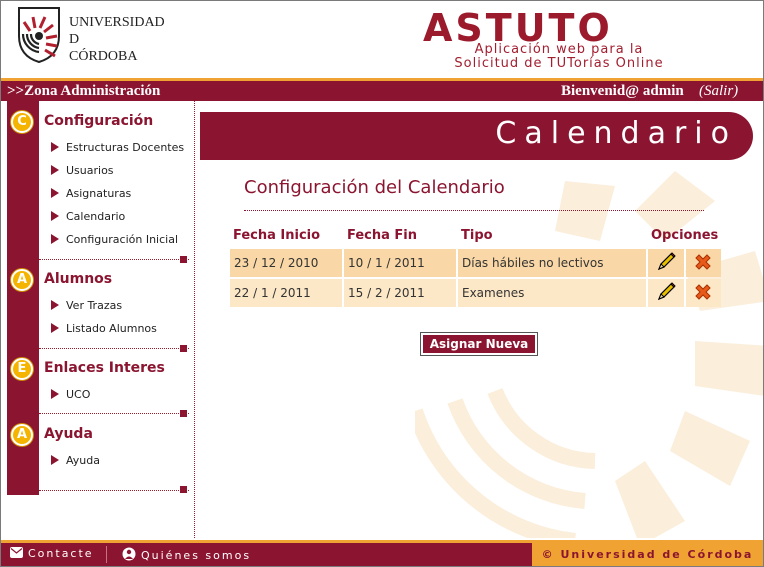 This screenshot has height=567, width=764. What do you see at coordinates (647, 554) in the screenshot?
I see `copyright: © Universidad de Córdoba` at bounding box center [647, 554].